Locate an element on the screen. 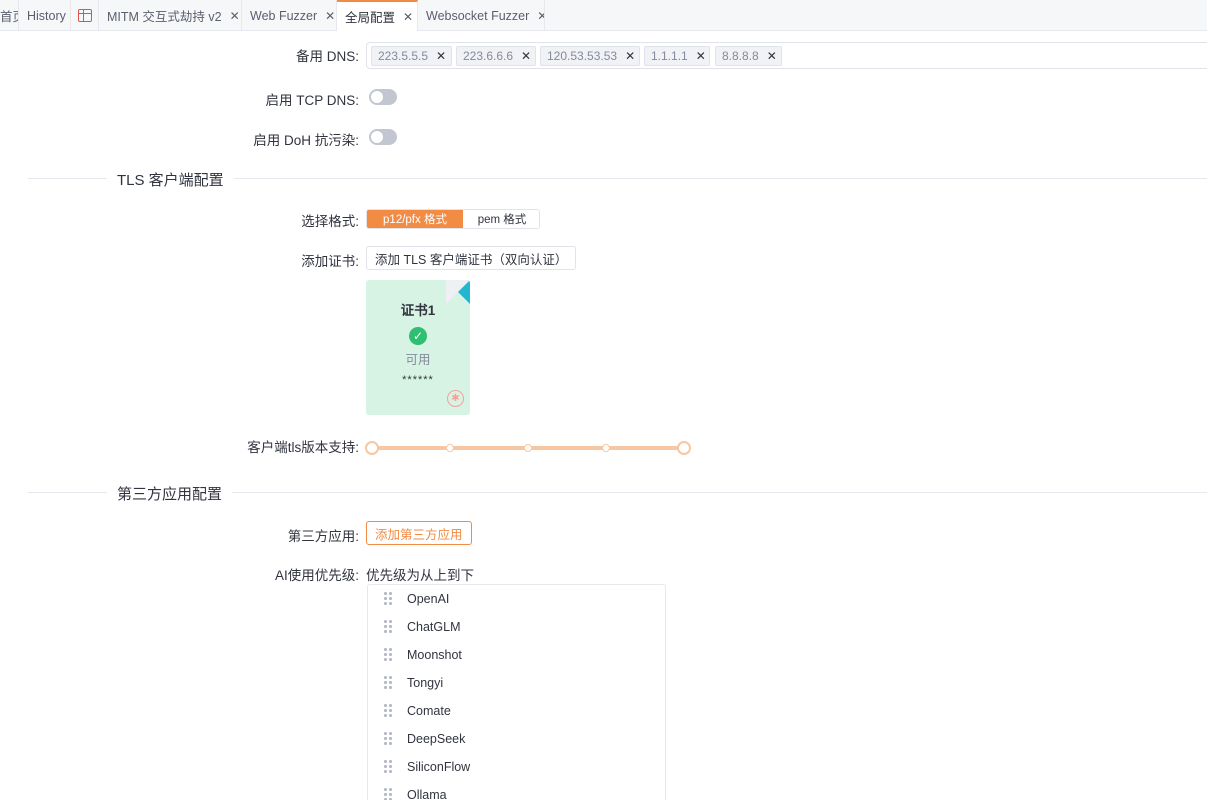 The image size is (1207, 800). backup-dns-label: 备用 DNS: is located at coordinates (327, 56).